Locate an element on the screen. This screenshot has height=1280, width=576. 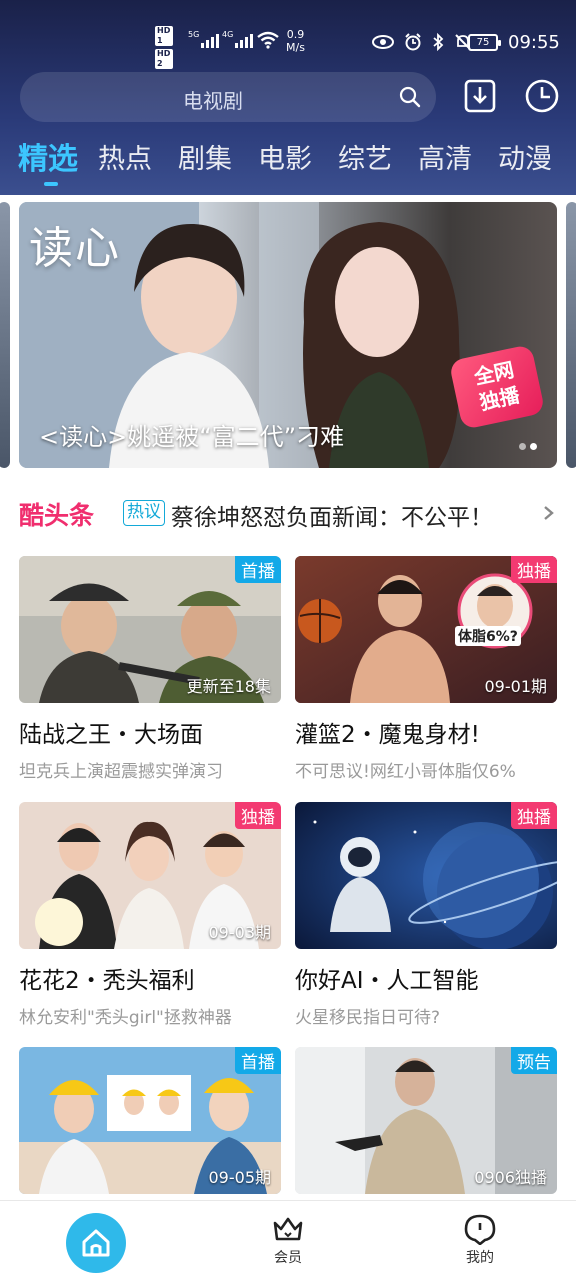
video-thumbnail: 首播 09-05期 is located at coordinates (150, 1120).